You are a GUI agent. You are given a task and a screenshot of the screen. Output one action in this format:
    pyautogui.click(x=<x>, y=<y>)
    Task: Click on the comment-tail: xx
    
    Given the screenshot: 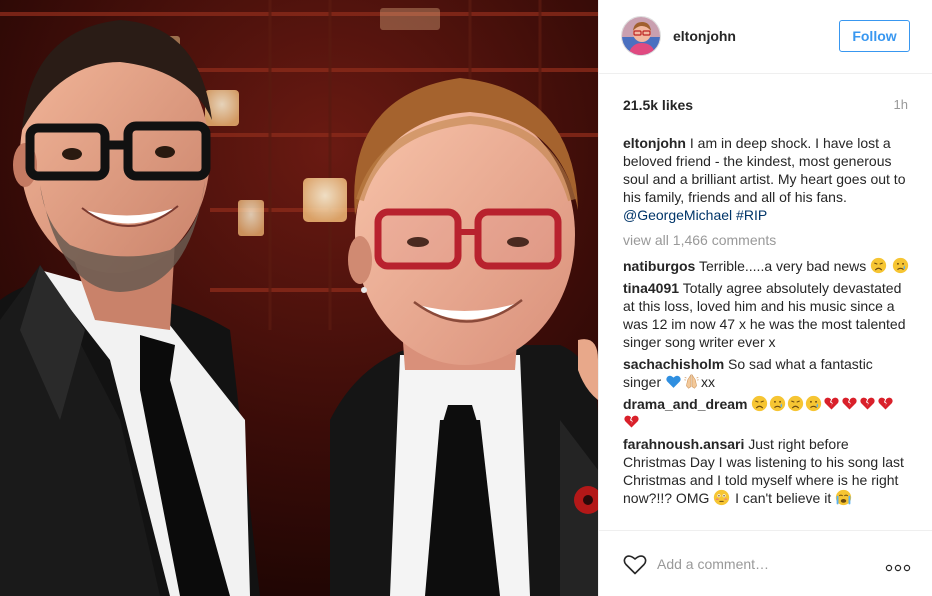 What is the action you would take?
    pyautogui.click(x=708, y=382)
    